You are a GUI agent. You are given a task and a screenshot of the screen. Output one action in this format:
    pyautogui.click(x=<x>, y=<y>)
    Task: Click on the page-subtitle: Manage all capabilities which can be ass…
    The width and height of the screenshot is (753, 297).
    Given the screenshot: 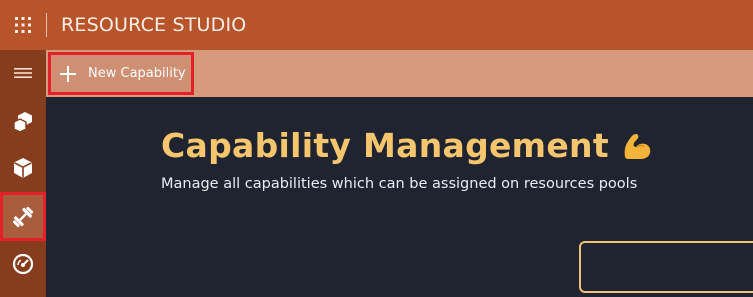 What is the action you would take?
    pyautogui.click(x=399, y=184)
    